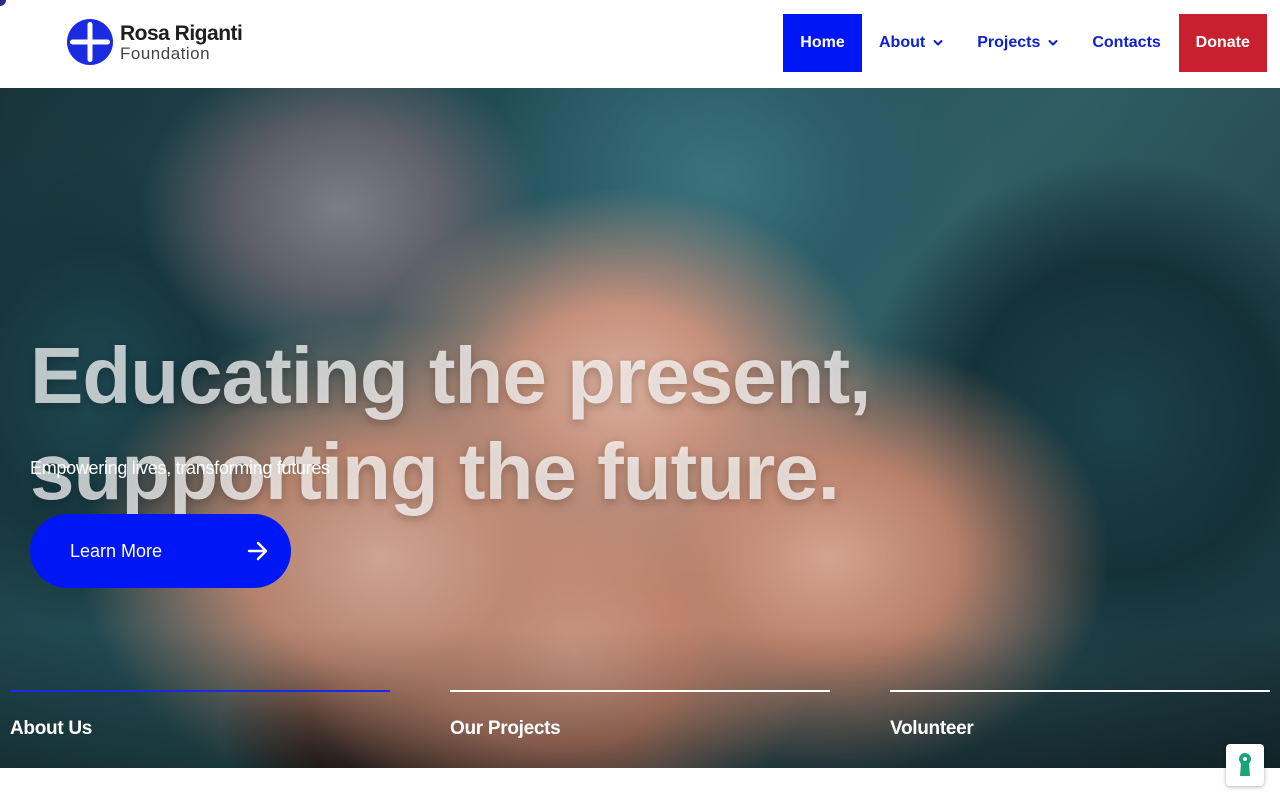  I want to click on quick-link-about-us-label: About Us, so click(51, 728).